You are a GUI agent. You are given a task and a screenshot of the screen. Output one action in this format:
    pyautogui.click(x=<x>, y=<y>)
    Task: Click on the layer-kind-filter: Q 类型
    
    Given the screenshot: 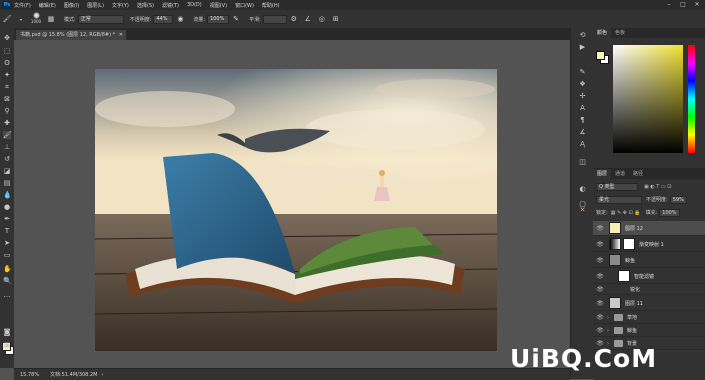 What is the action you would take?
    pyautogui.click(x=617, y=186)
    